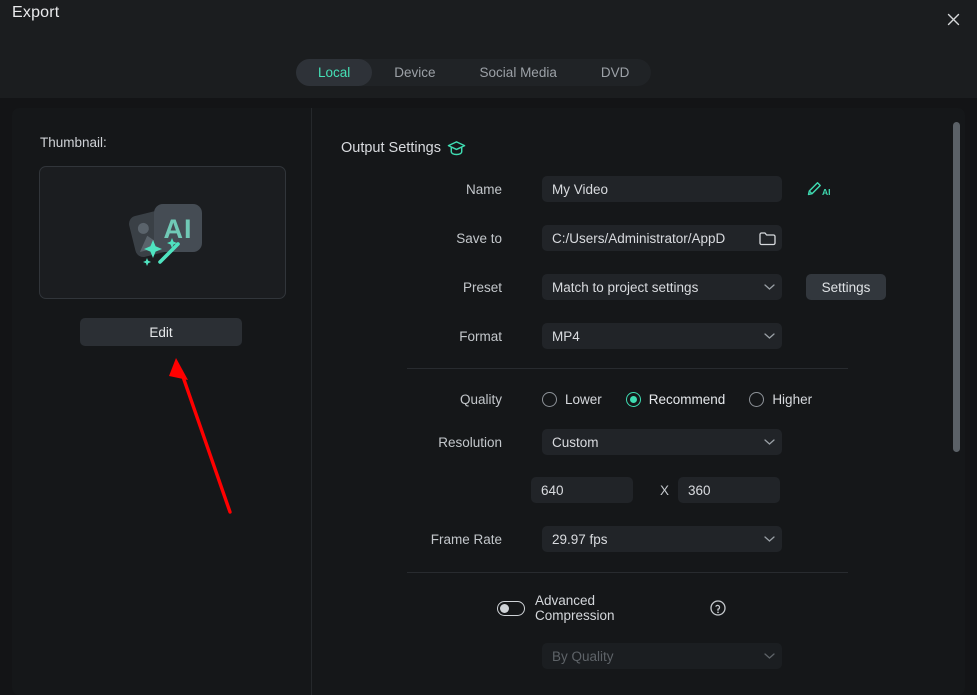 This screenshot has height=695, width=977. Describe the element at coordinates (792, 399) in the screenshot. I see `quality-option-higher-label: Higher` at that location.